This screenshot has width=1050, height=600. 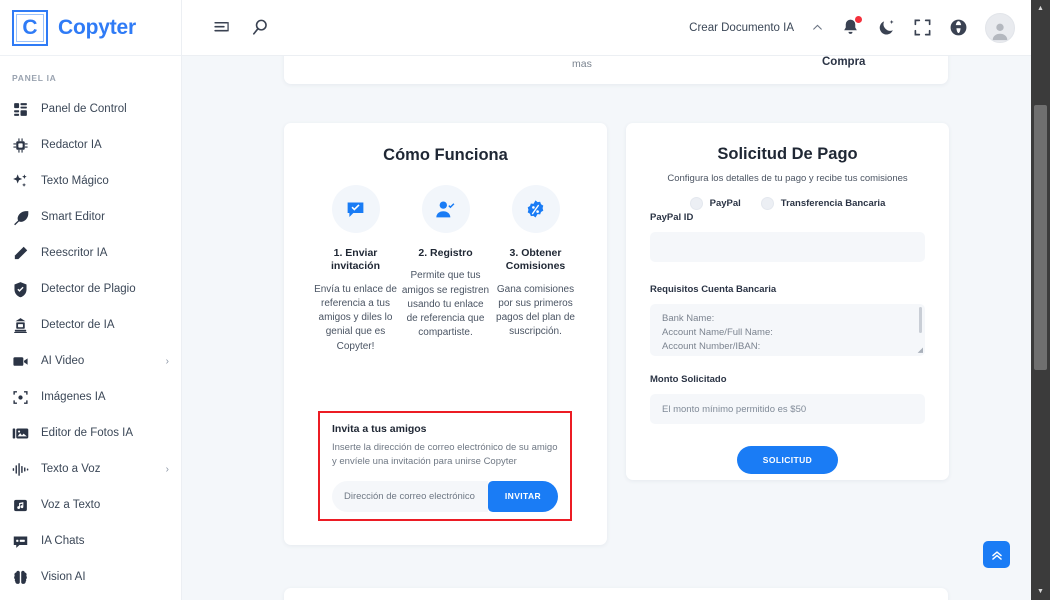 I want to click on sidebar-item-label: Imágenes IA, so click(x=73, y=397).